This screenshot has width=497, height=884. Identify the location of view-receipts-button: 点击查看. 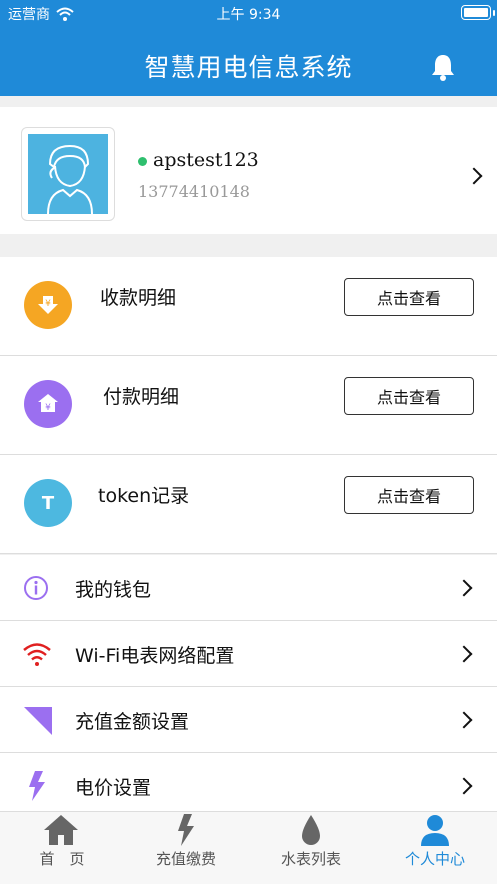
(409, 297).